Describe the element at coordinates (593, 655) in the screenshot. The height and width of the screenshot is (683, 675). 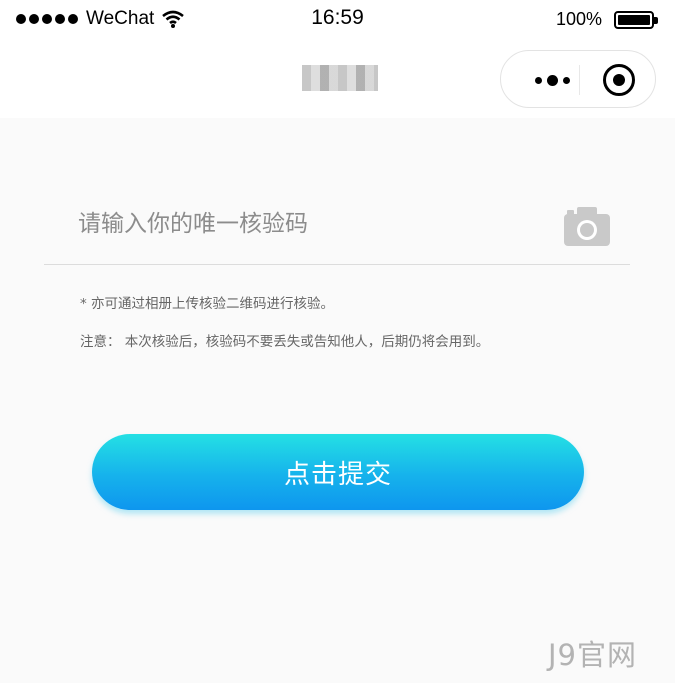
I see `watermark: J9官网` at that location.